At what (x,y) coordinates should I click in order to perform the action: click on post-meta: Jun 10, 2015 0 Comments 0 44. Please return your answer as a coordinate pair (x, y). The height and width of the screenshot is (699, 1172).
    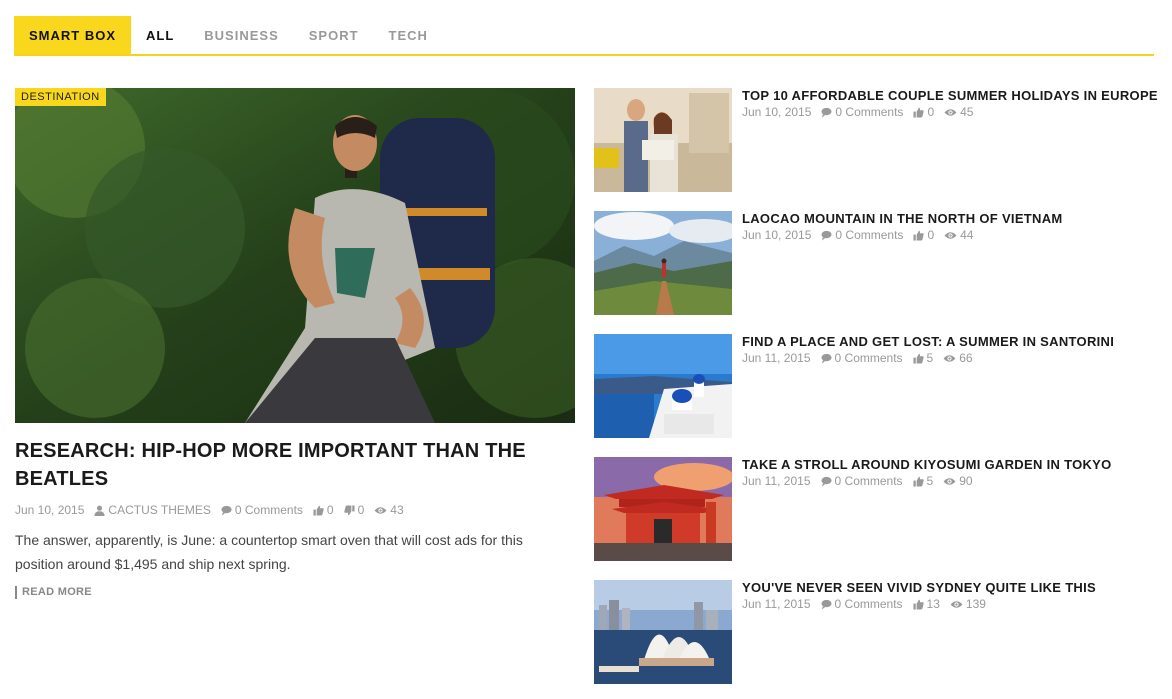
    Looking at the image, I should click on (862, 235).